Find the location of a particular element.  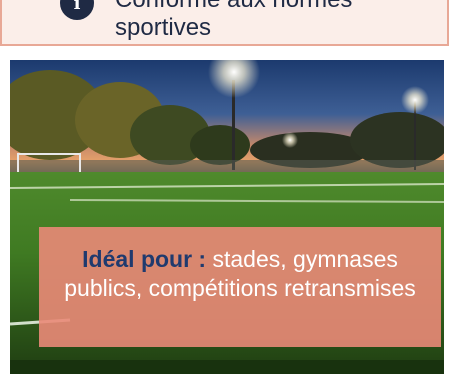

feature-card: i Conforme aux normes sportives is located at coordinates (224, 23).